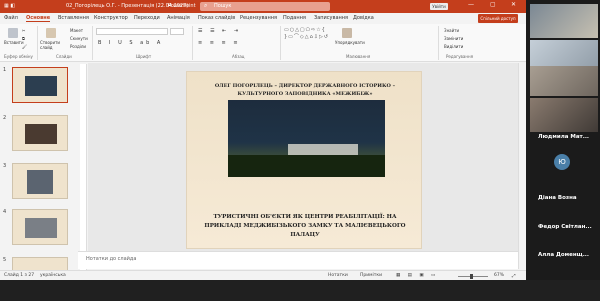  I want to click on participant-avatar: Ю, so click(562, 162).